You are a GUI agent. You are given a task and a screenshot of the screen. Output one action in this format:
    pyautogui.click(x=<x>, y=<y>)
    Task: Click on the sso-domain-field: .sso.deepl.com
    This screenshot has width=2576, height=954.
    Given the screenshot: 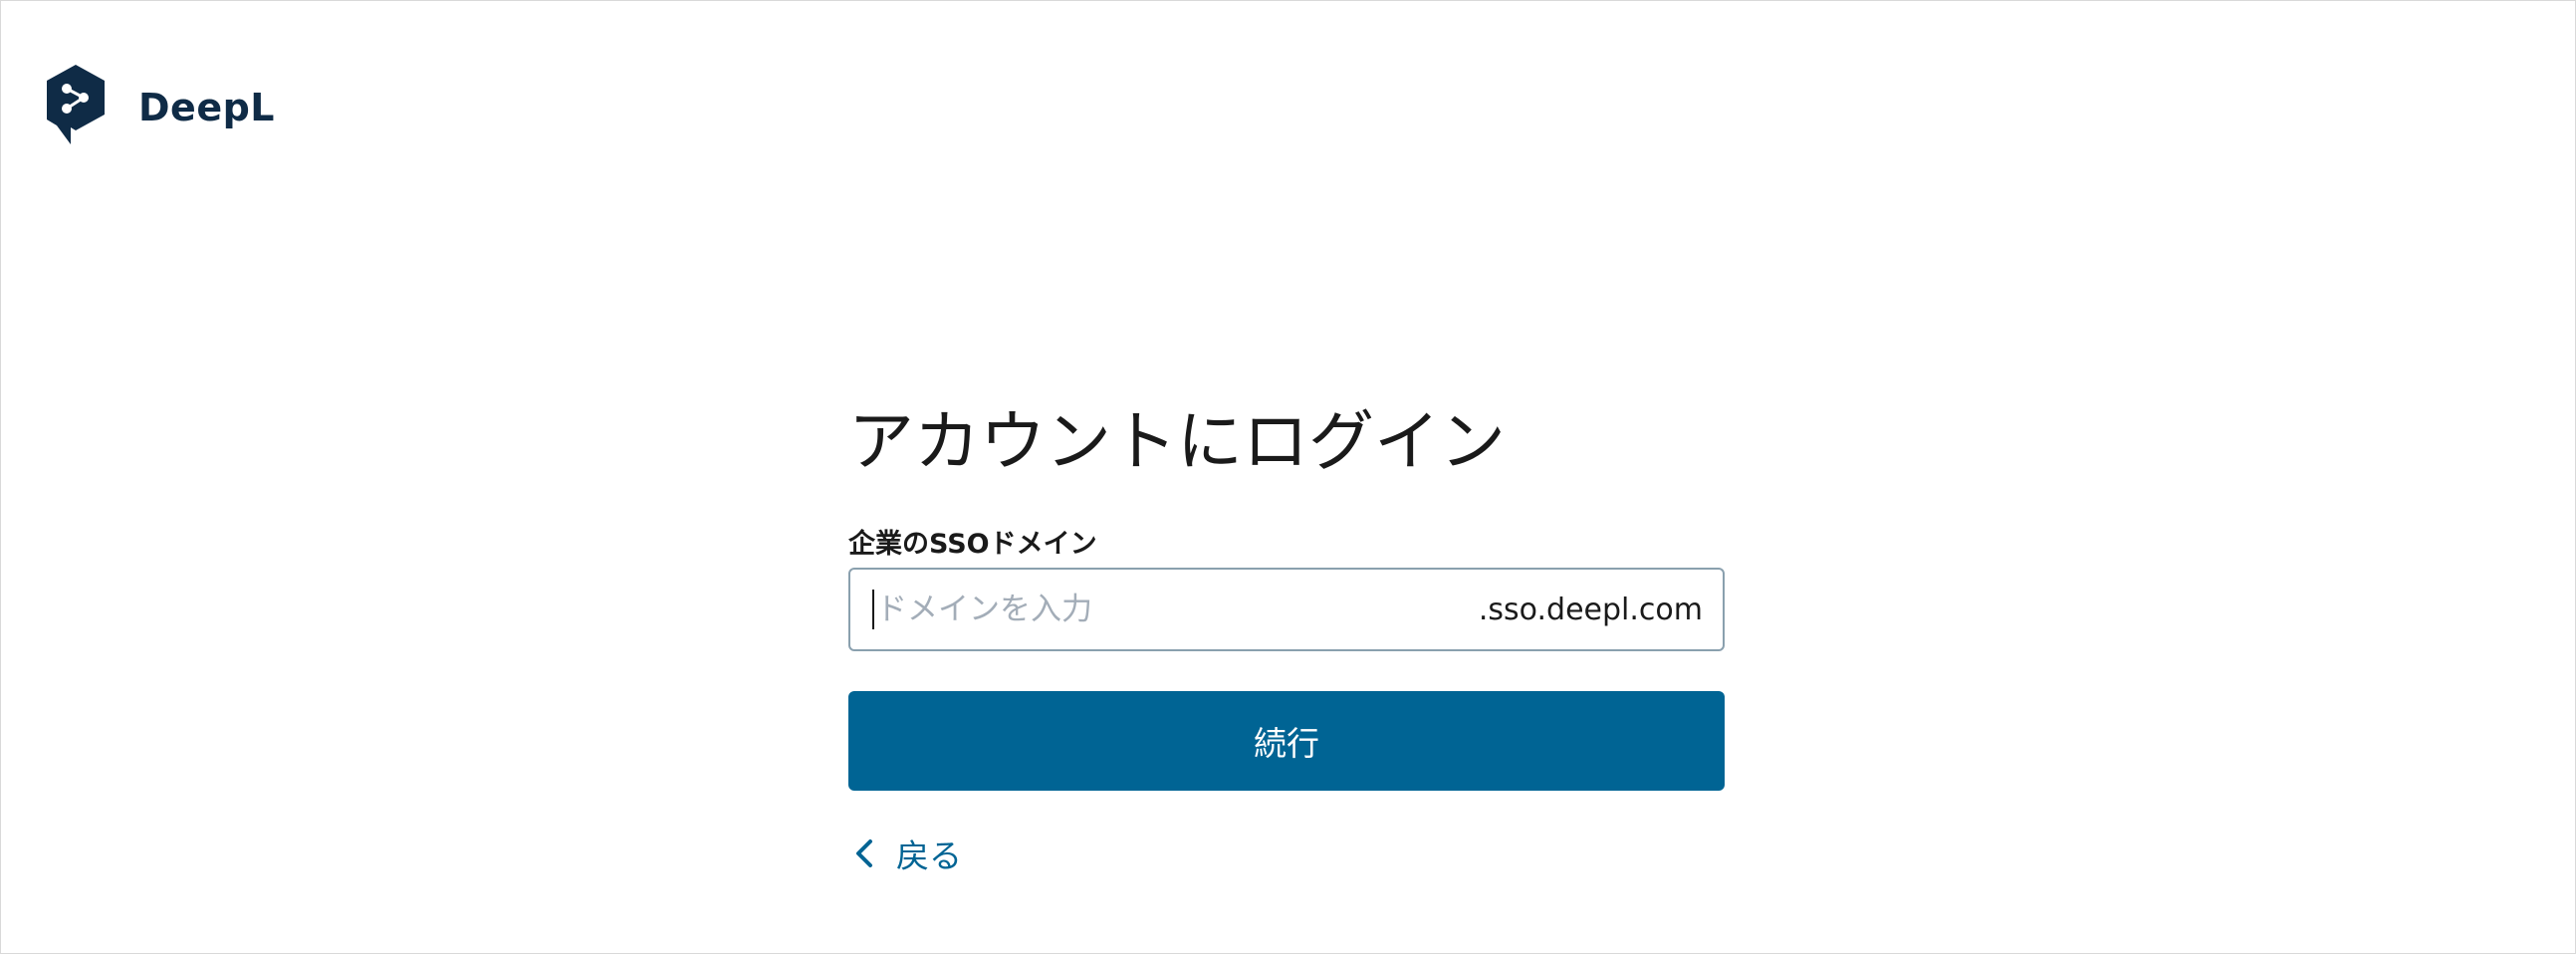 What is the action you would take?
    pyautogui.click(x=1286, y=610)
    